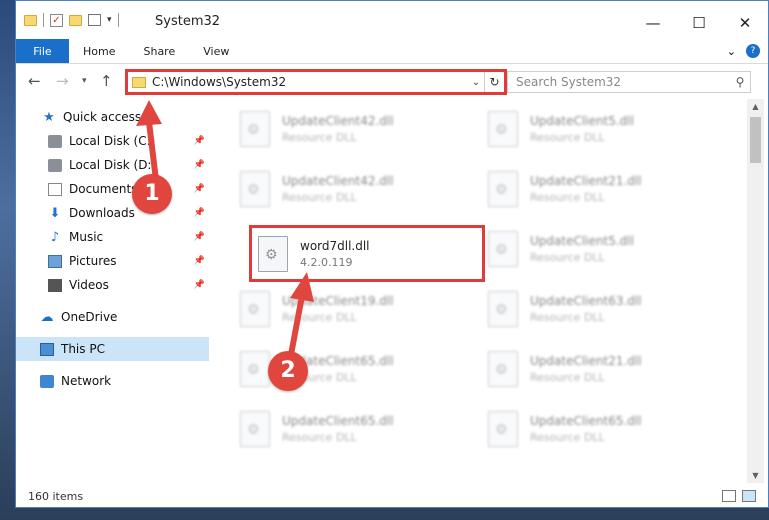 This screenshot has width=769, height=520. Describe the element at coordinates (739, 496) in the screenshot. I see `view-toggles` at that location.